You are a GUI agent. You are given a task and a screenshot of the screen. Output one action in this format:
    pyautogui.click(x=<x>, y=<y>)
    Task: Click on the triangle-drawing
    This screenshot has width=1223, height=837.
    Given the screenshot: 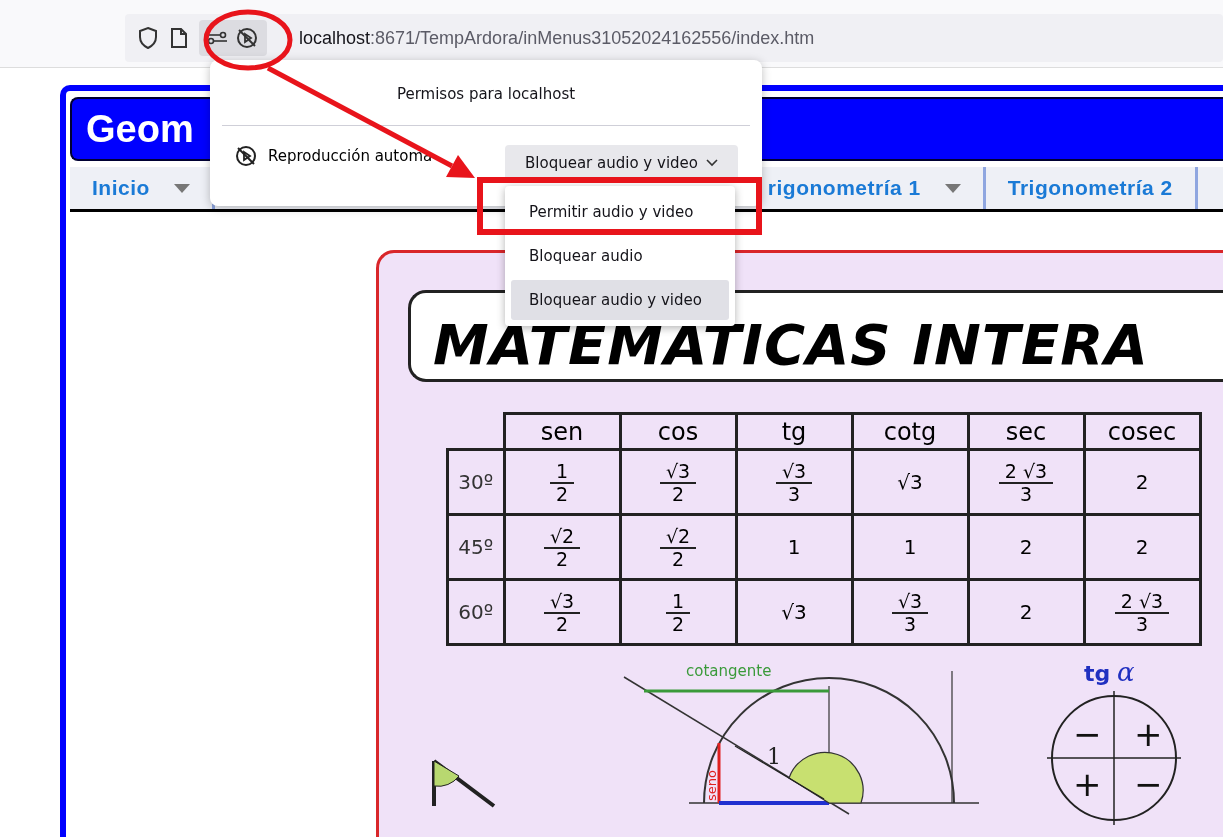 What is the action you would take?
    pyautogui.click(x=464, y=783)
    